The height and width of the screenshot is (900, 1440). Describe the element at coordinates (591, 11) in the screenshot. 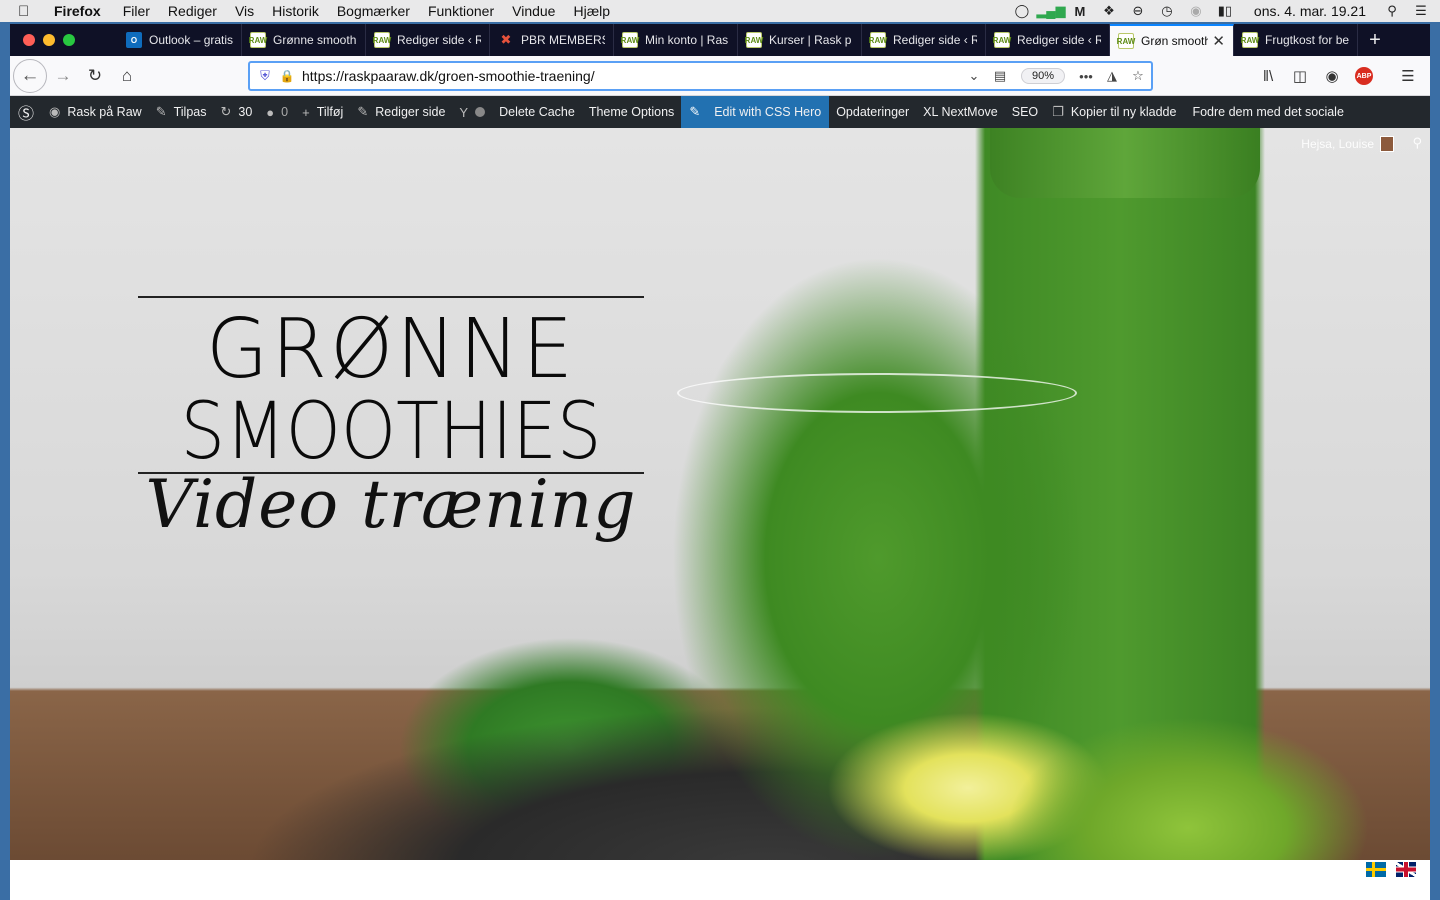

I see `menu-hjaelp: Hjælp` at that location.